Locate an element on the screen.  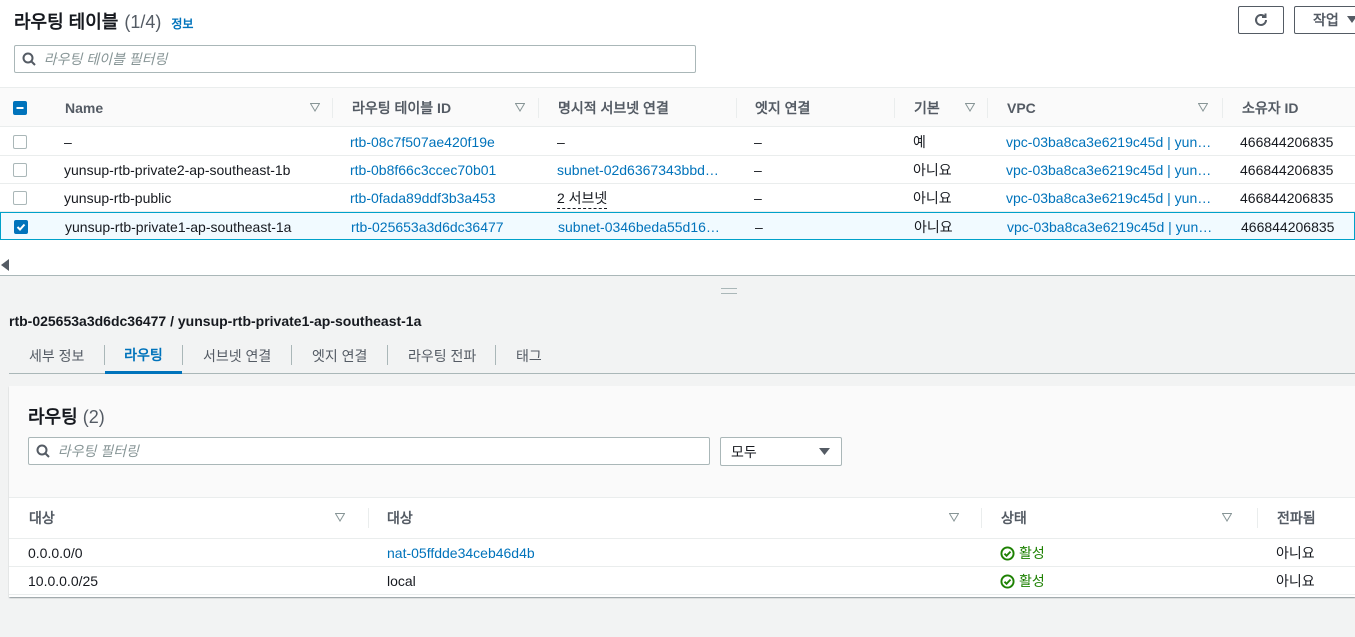
routes-search-input is located at coordinates (383, 451).